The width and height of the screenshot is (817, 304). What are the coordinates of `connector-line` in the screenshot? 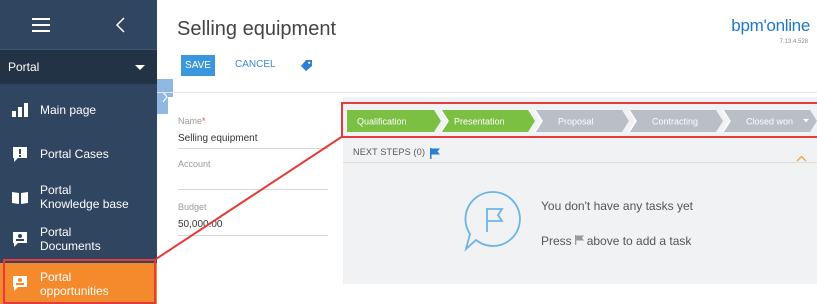 It's located at (249, 197).